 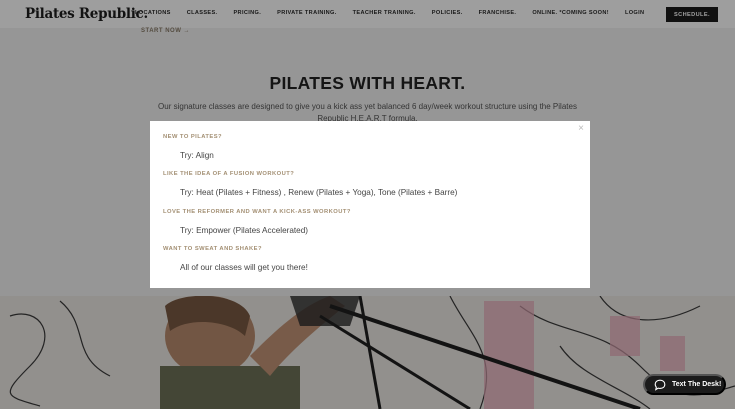 I want to click on close-icon: ×, so click(x=581, y=129).